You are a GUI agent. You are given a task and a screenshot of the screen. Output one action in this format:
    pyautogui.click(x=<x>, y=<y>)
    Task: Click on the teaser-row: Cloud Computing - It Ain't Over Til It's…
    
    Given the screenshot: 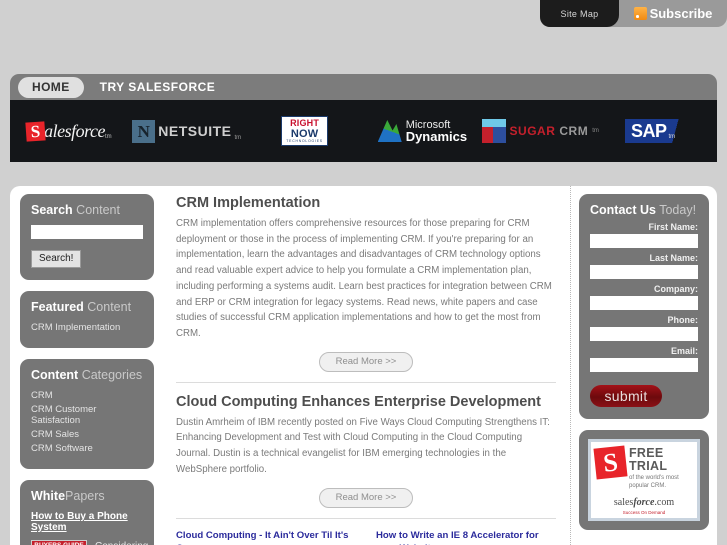 What is the action you would take?
    pyautogui.click(x=366, y=537)
    